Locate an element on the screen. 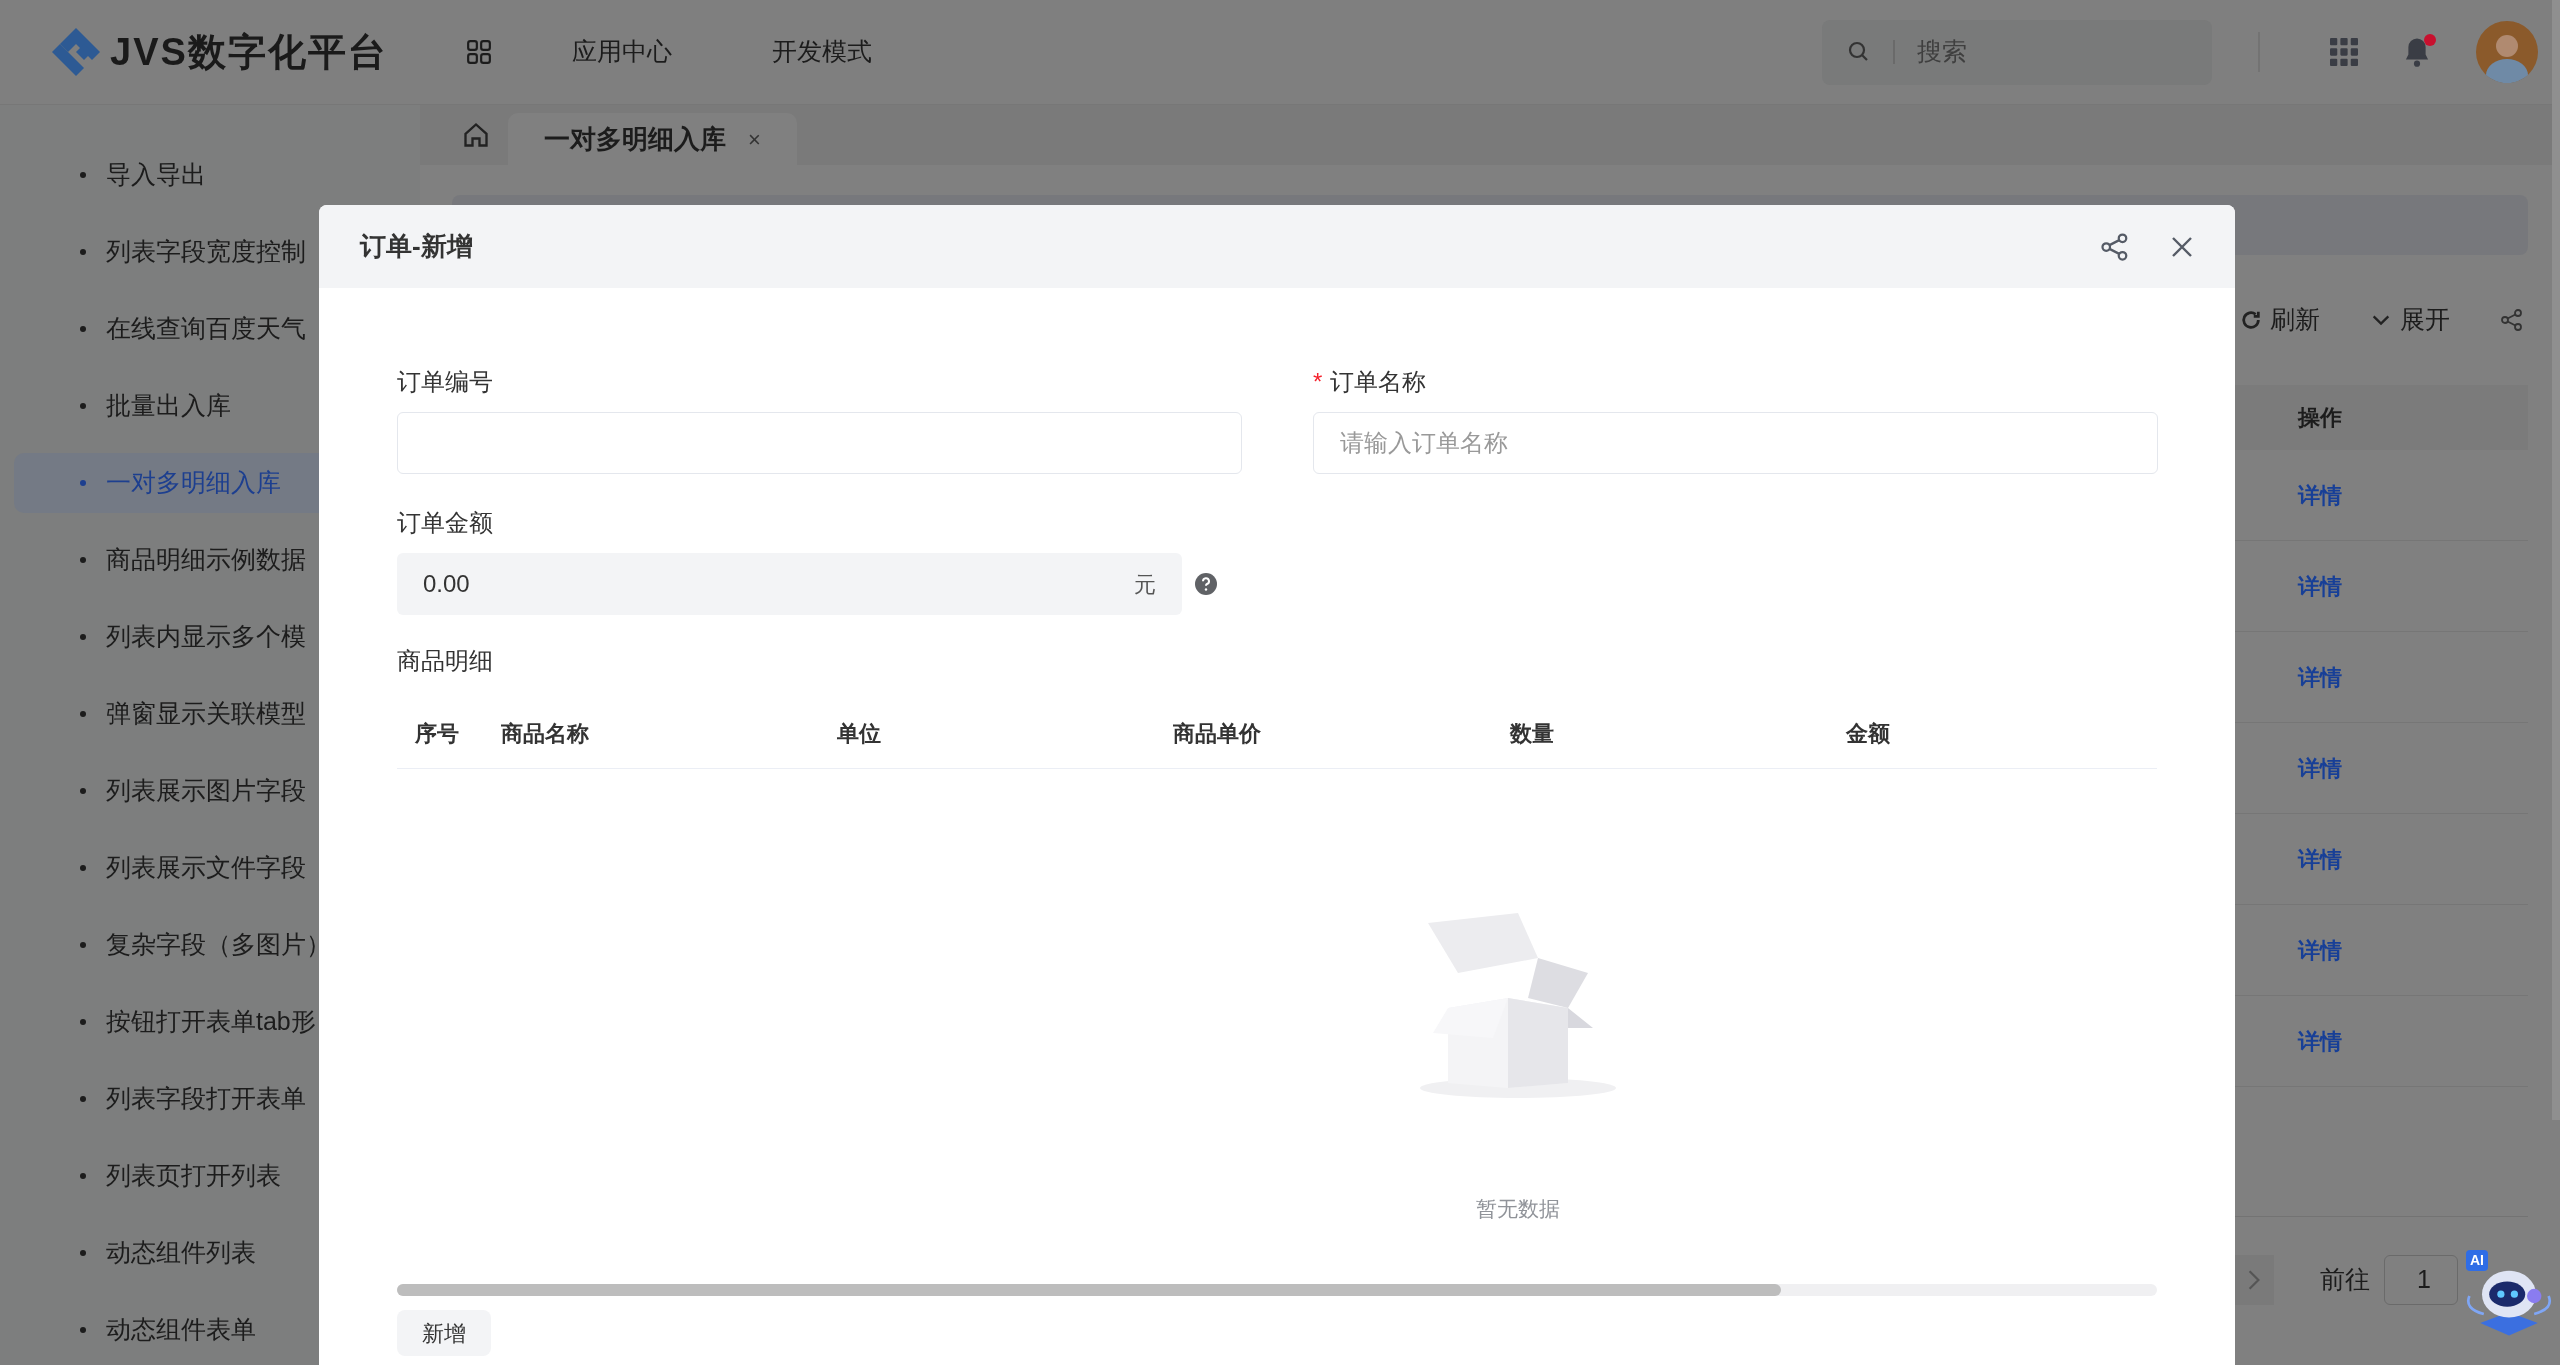  goto-label: 前往 is located at coordinates (2345, 1280).